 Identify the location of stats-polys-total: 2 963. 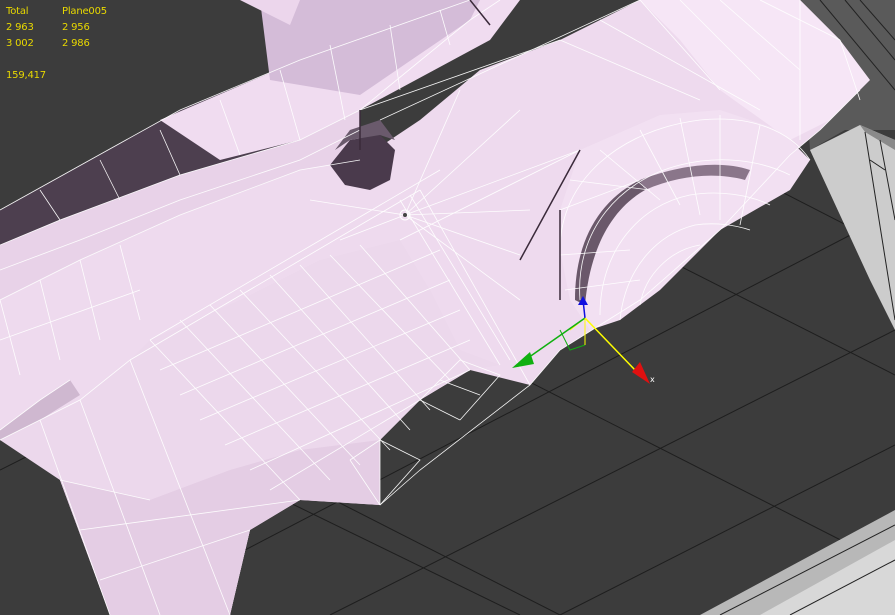
(20, 27).